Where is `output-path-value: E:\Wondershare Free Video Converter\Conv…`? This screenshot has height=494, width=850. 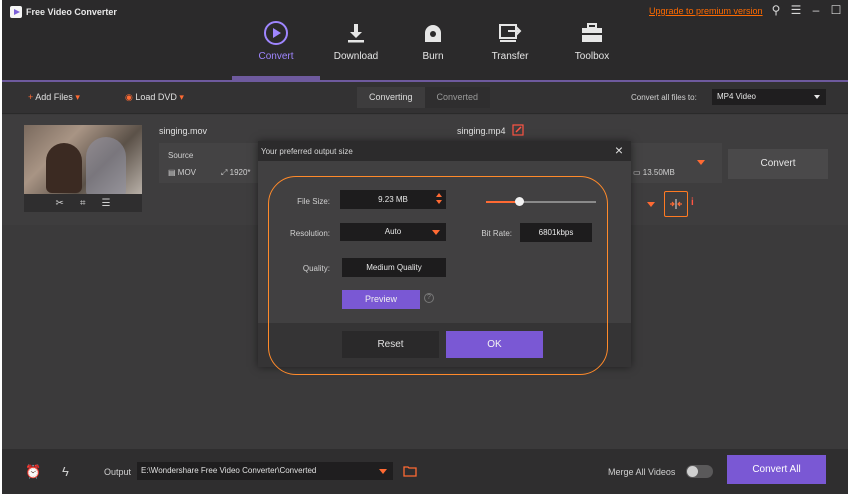 output-path-value: E:\Wondershare Free Video Converter\Conv… is located at coordinates (229, 470).